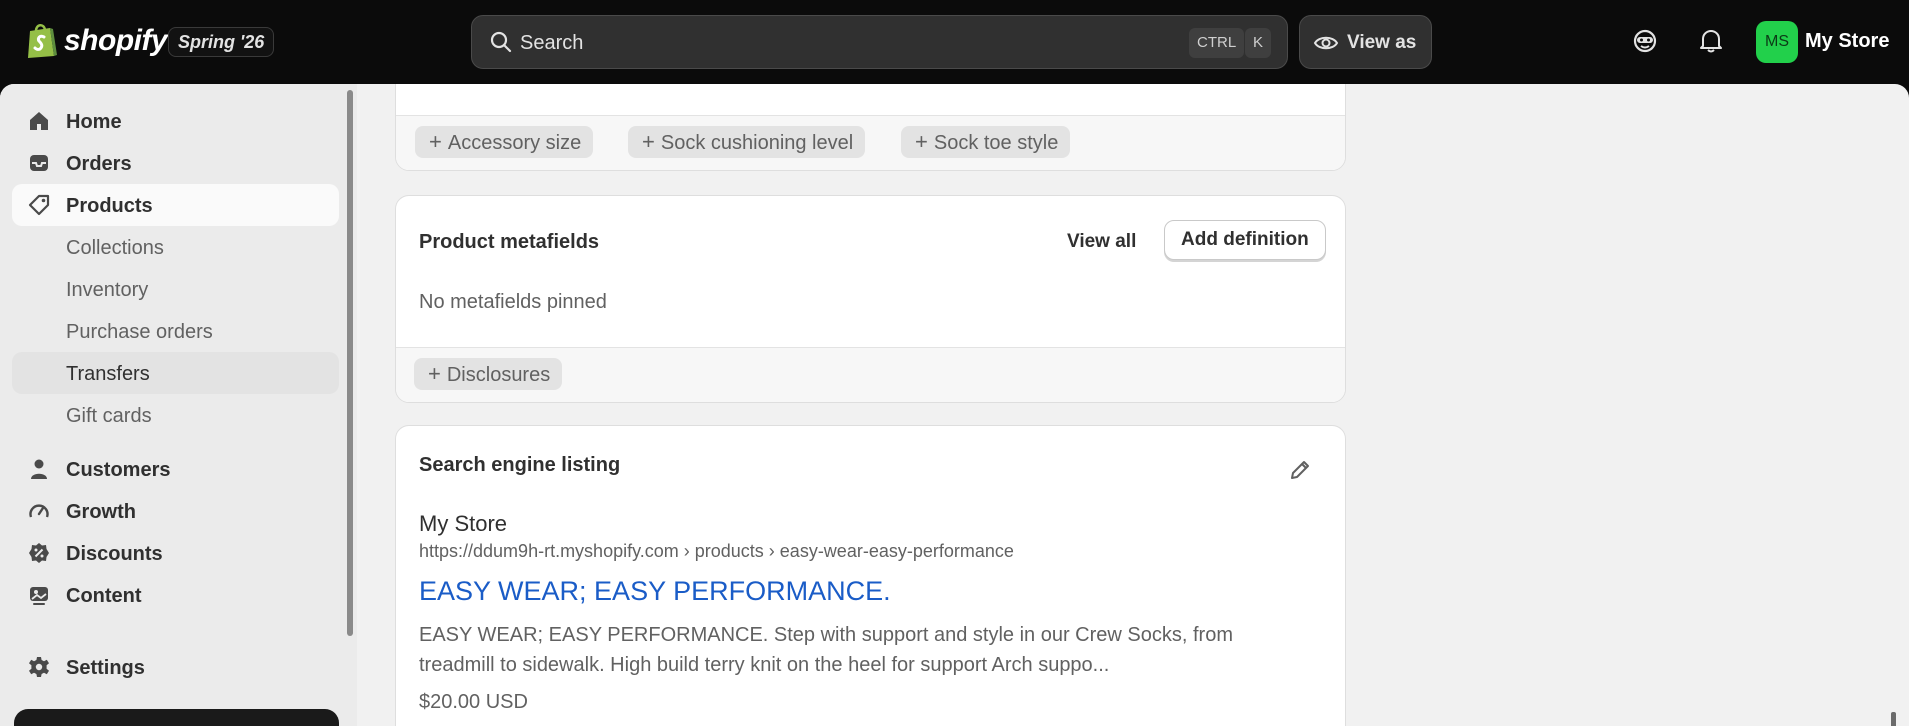 The width and height of the screenshot is (1909, 726). Describe the element at coordinates (42, 41) in the screenshot. I see `shopify-bag-icon` at that location.